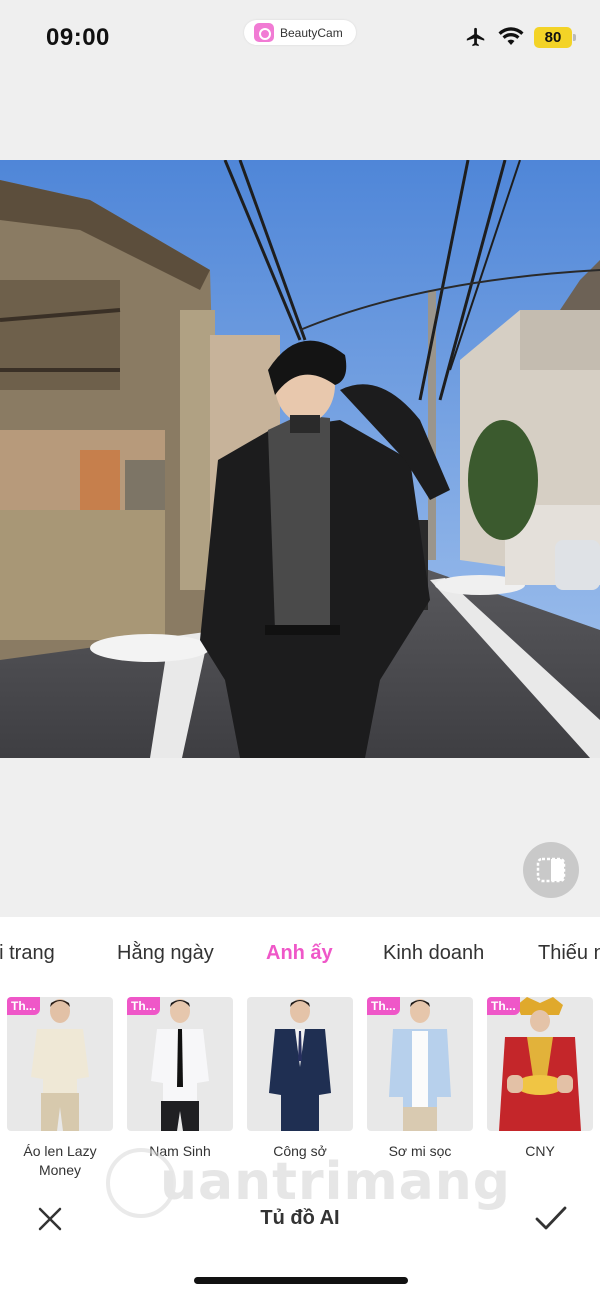 This screenshot has width=600, height=1298. What do you see at coordinates (551, 1218) in the screenshot?
I see `checkmark-icon` at bounding box center [551, 1218].